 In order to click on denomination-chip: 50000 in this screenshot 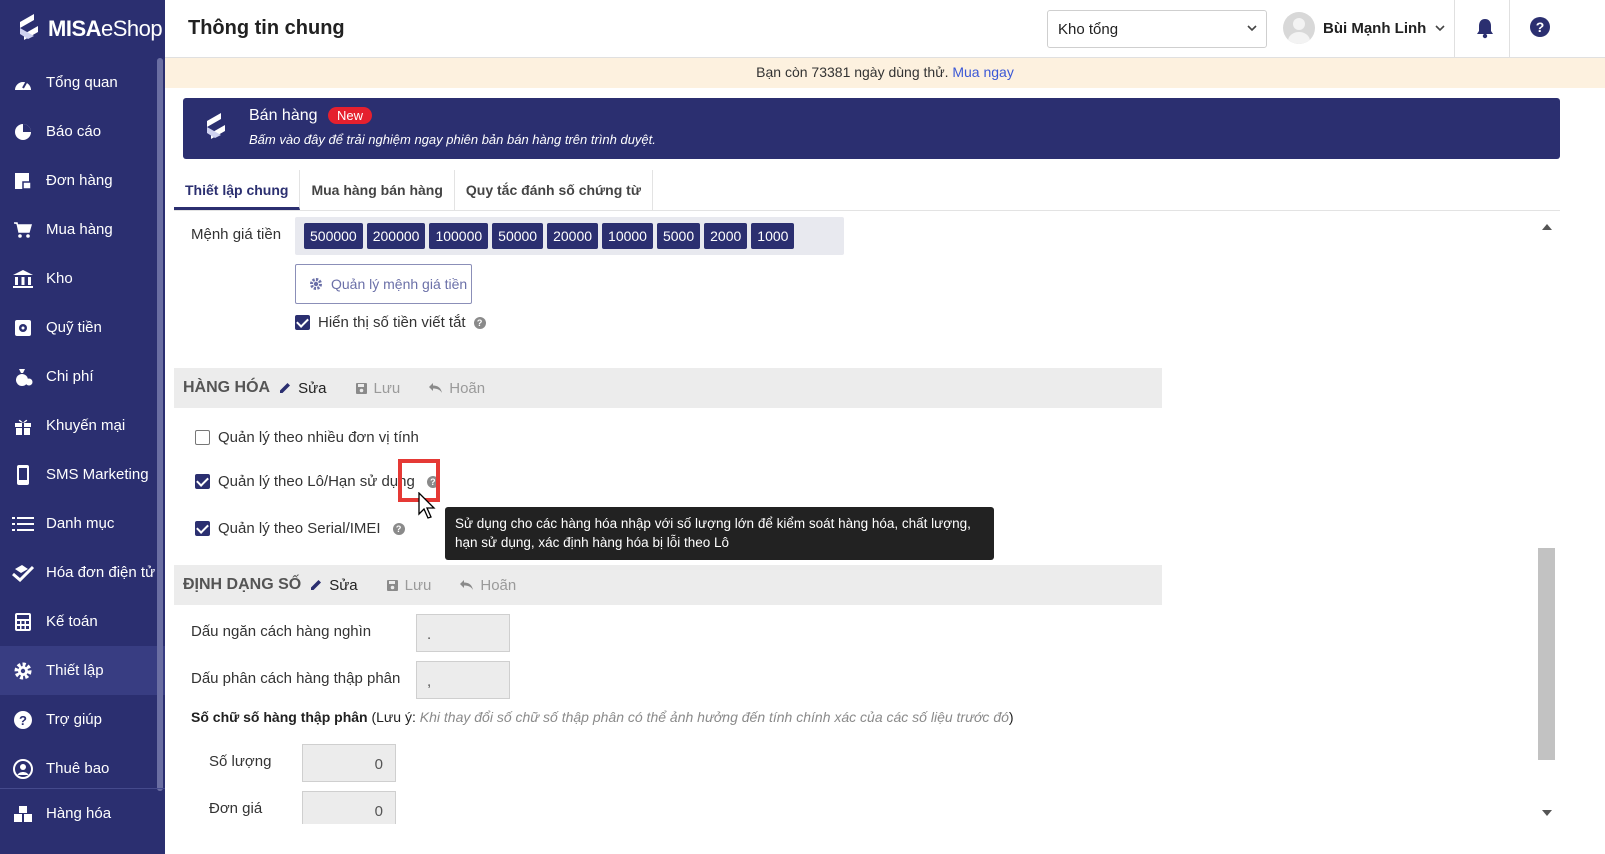, I will do `click(518, 236)`.